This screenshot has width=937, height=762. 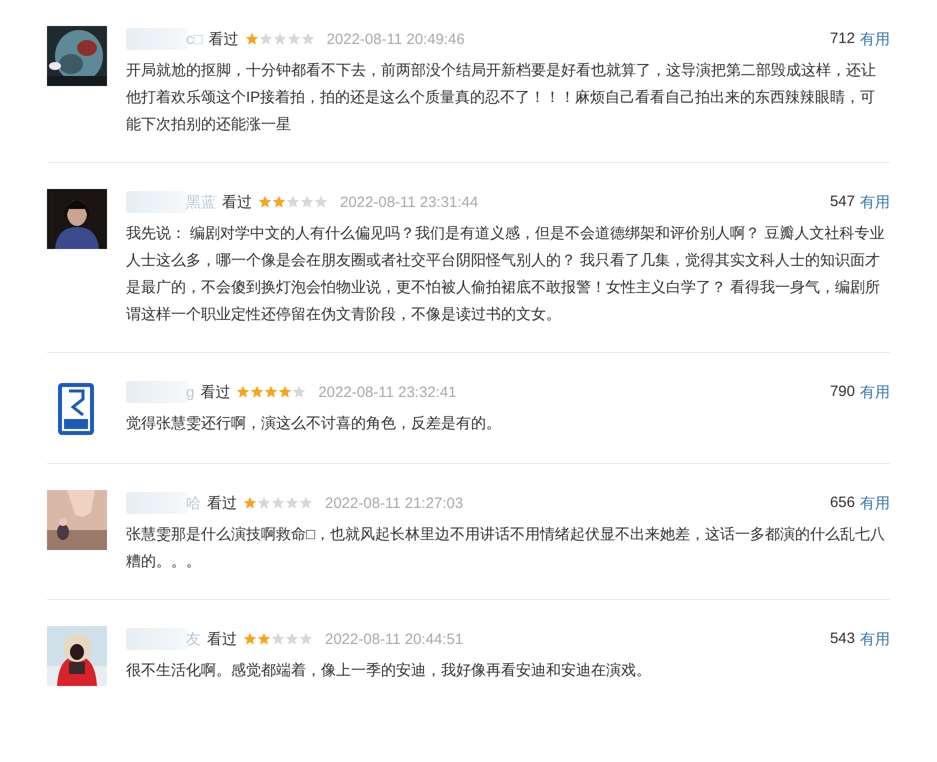 What do you see at coordinates (842, 39) in the screenshot?
I see `vote-count: 712` at bounding box center [842, 39].